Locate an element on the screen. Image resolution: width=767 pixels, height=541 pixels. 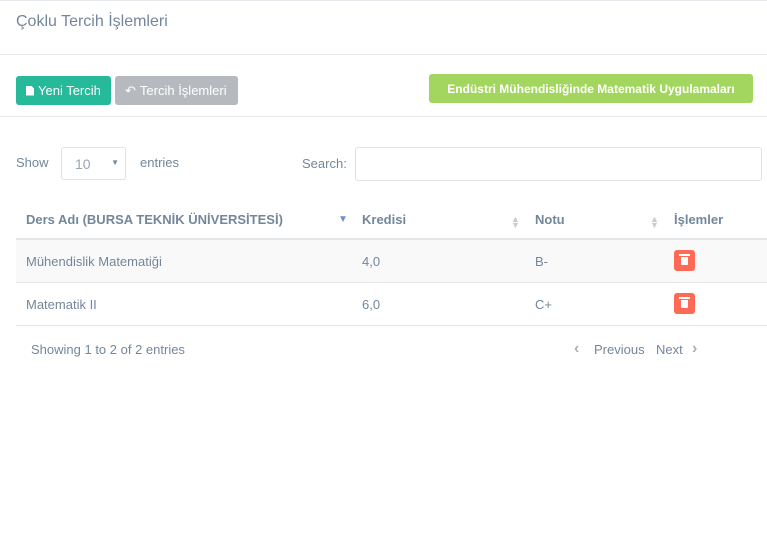
page-size-select: 10 ▼ is located at coordinates (93, 163).